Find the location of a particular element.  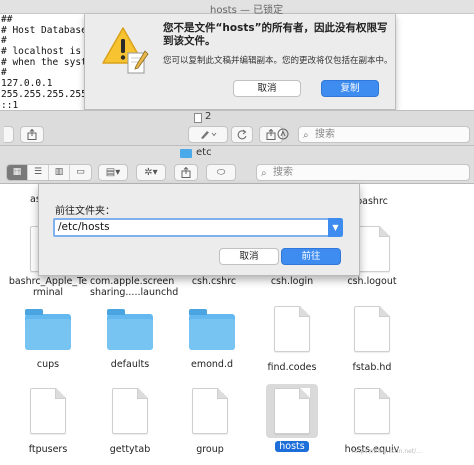

markup-button is located at coordinates (208, 134).